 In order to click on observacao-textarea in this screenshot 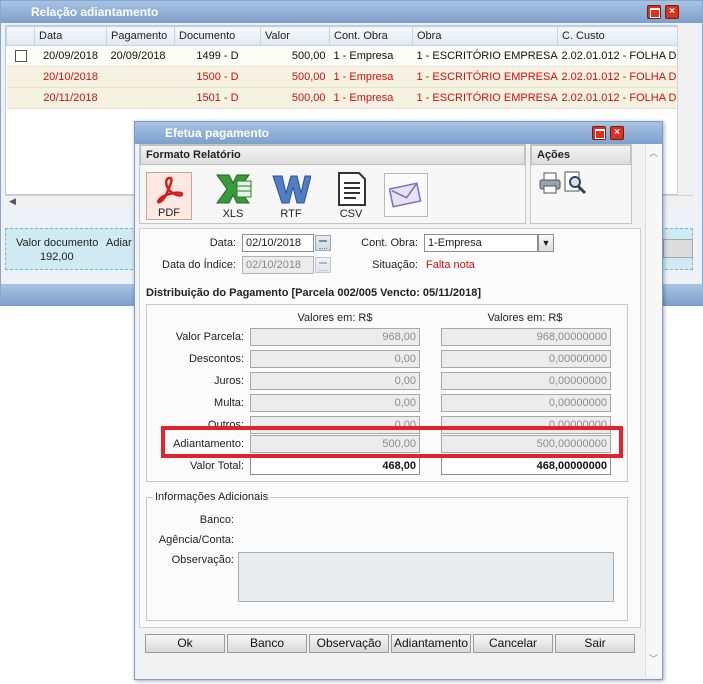, I will do `click(426, 577)`.